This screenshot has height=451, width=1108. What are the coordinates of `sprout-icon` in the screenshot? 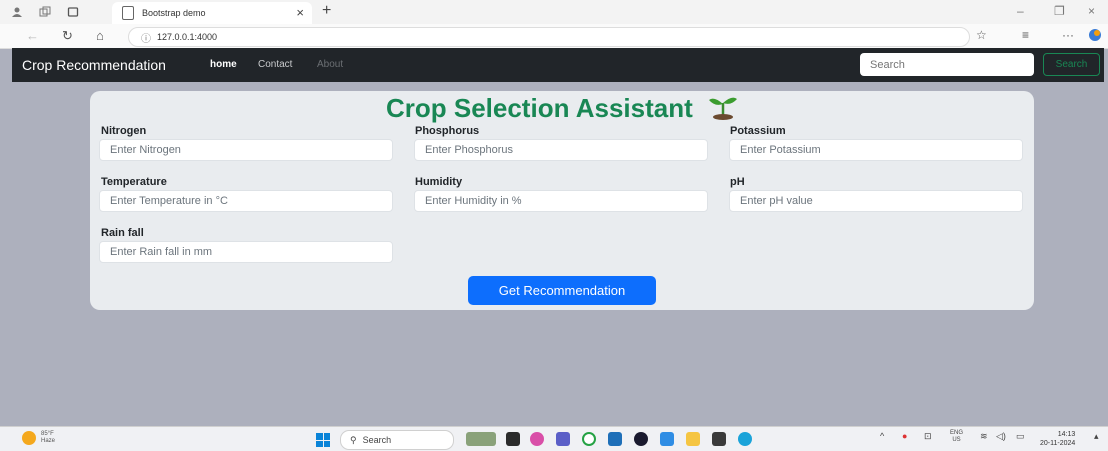 It's located at (723, 110).